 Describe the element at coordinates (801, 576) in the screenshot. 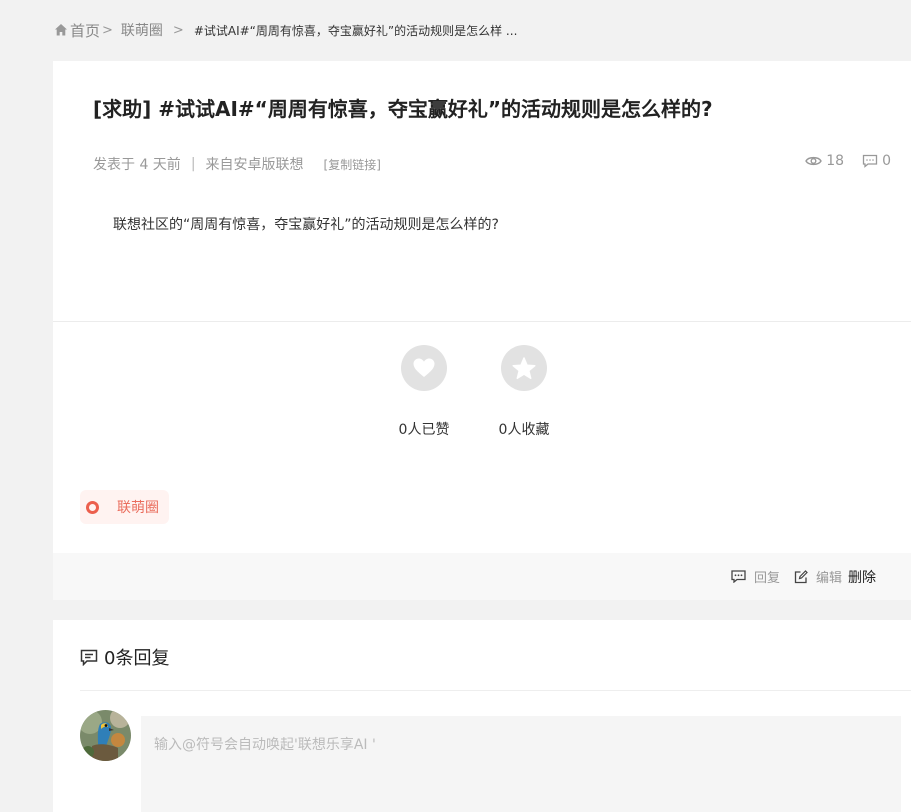

I see `edit-icon` at that location.